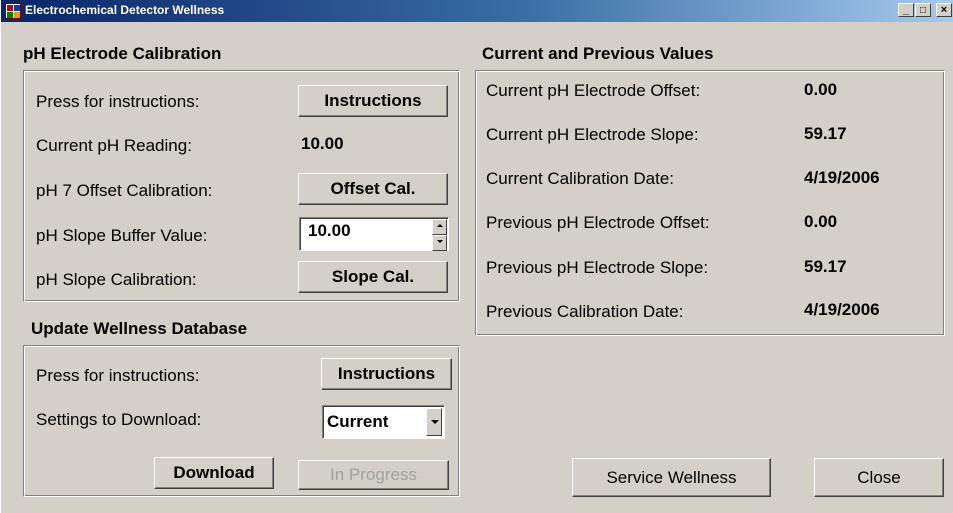  Describe the element at coordinates (124, 190) in the screenshot. I see `offset-calibration-label: pH 7 Offset Calibration:` at that location.